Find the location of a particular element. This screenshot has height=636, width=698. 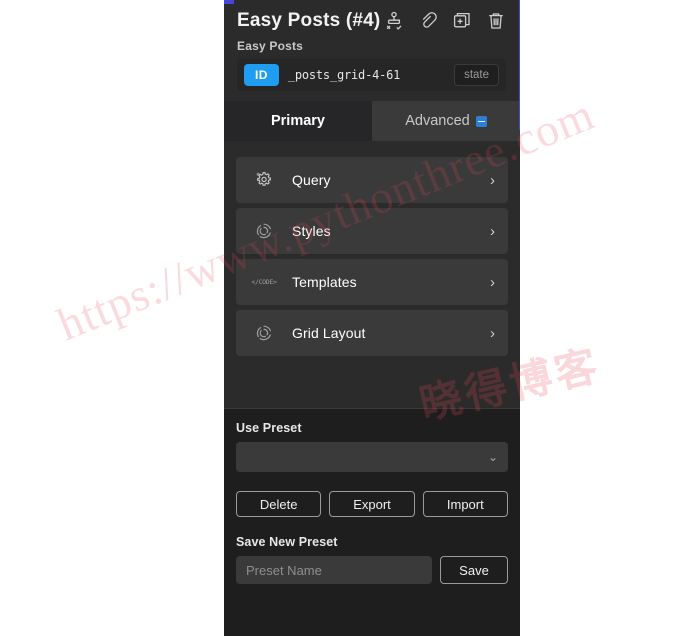

sitemap-icon is located at coordinates (394, 21).